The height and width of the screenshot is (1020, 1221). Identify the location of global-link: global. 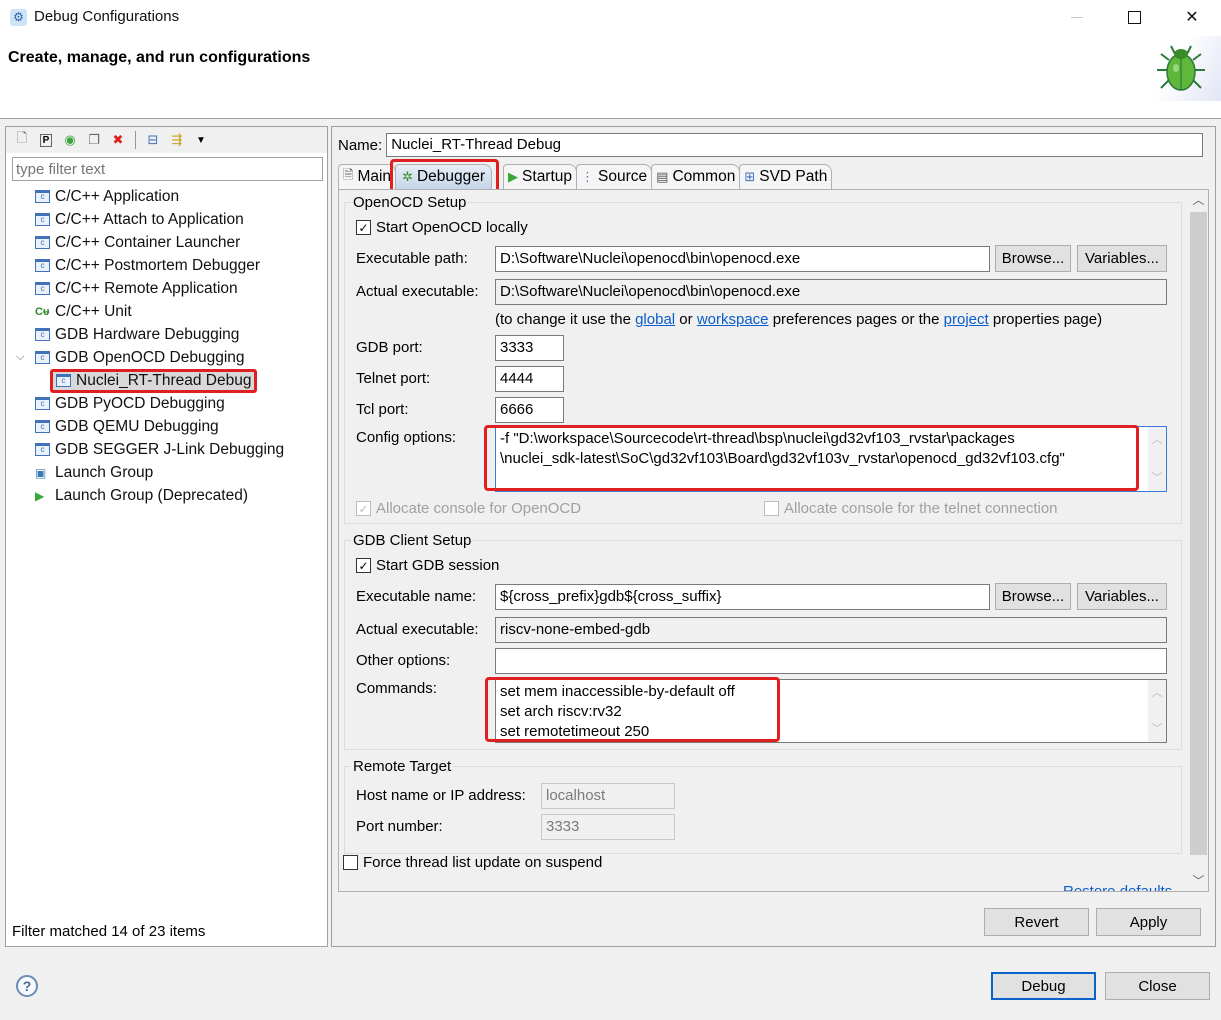
(655, 319).